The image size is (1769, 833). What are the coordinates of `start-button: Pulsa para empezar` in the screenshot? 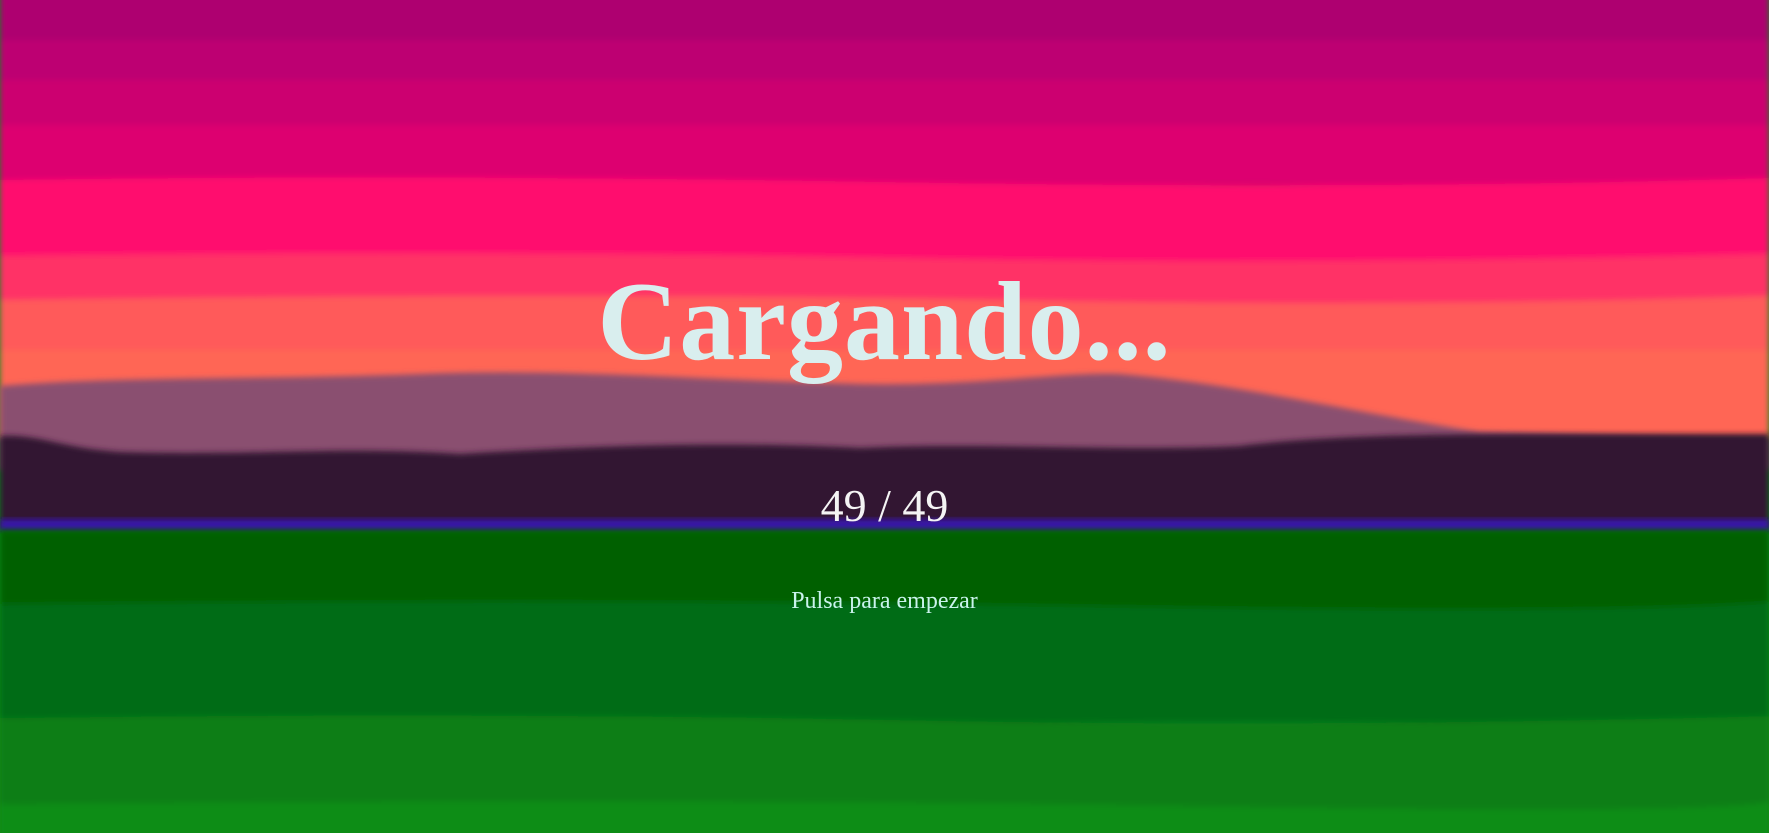 It's located at (884, 601).